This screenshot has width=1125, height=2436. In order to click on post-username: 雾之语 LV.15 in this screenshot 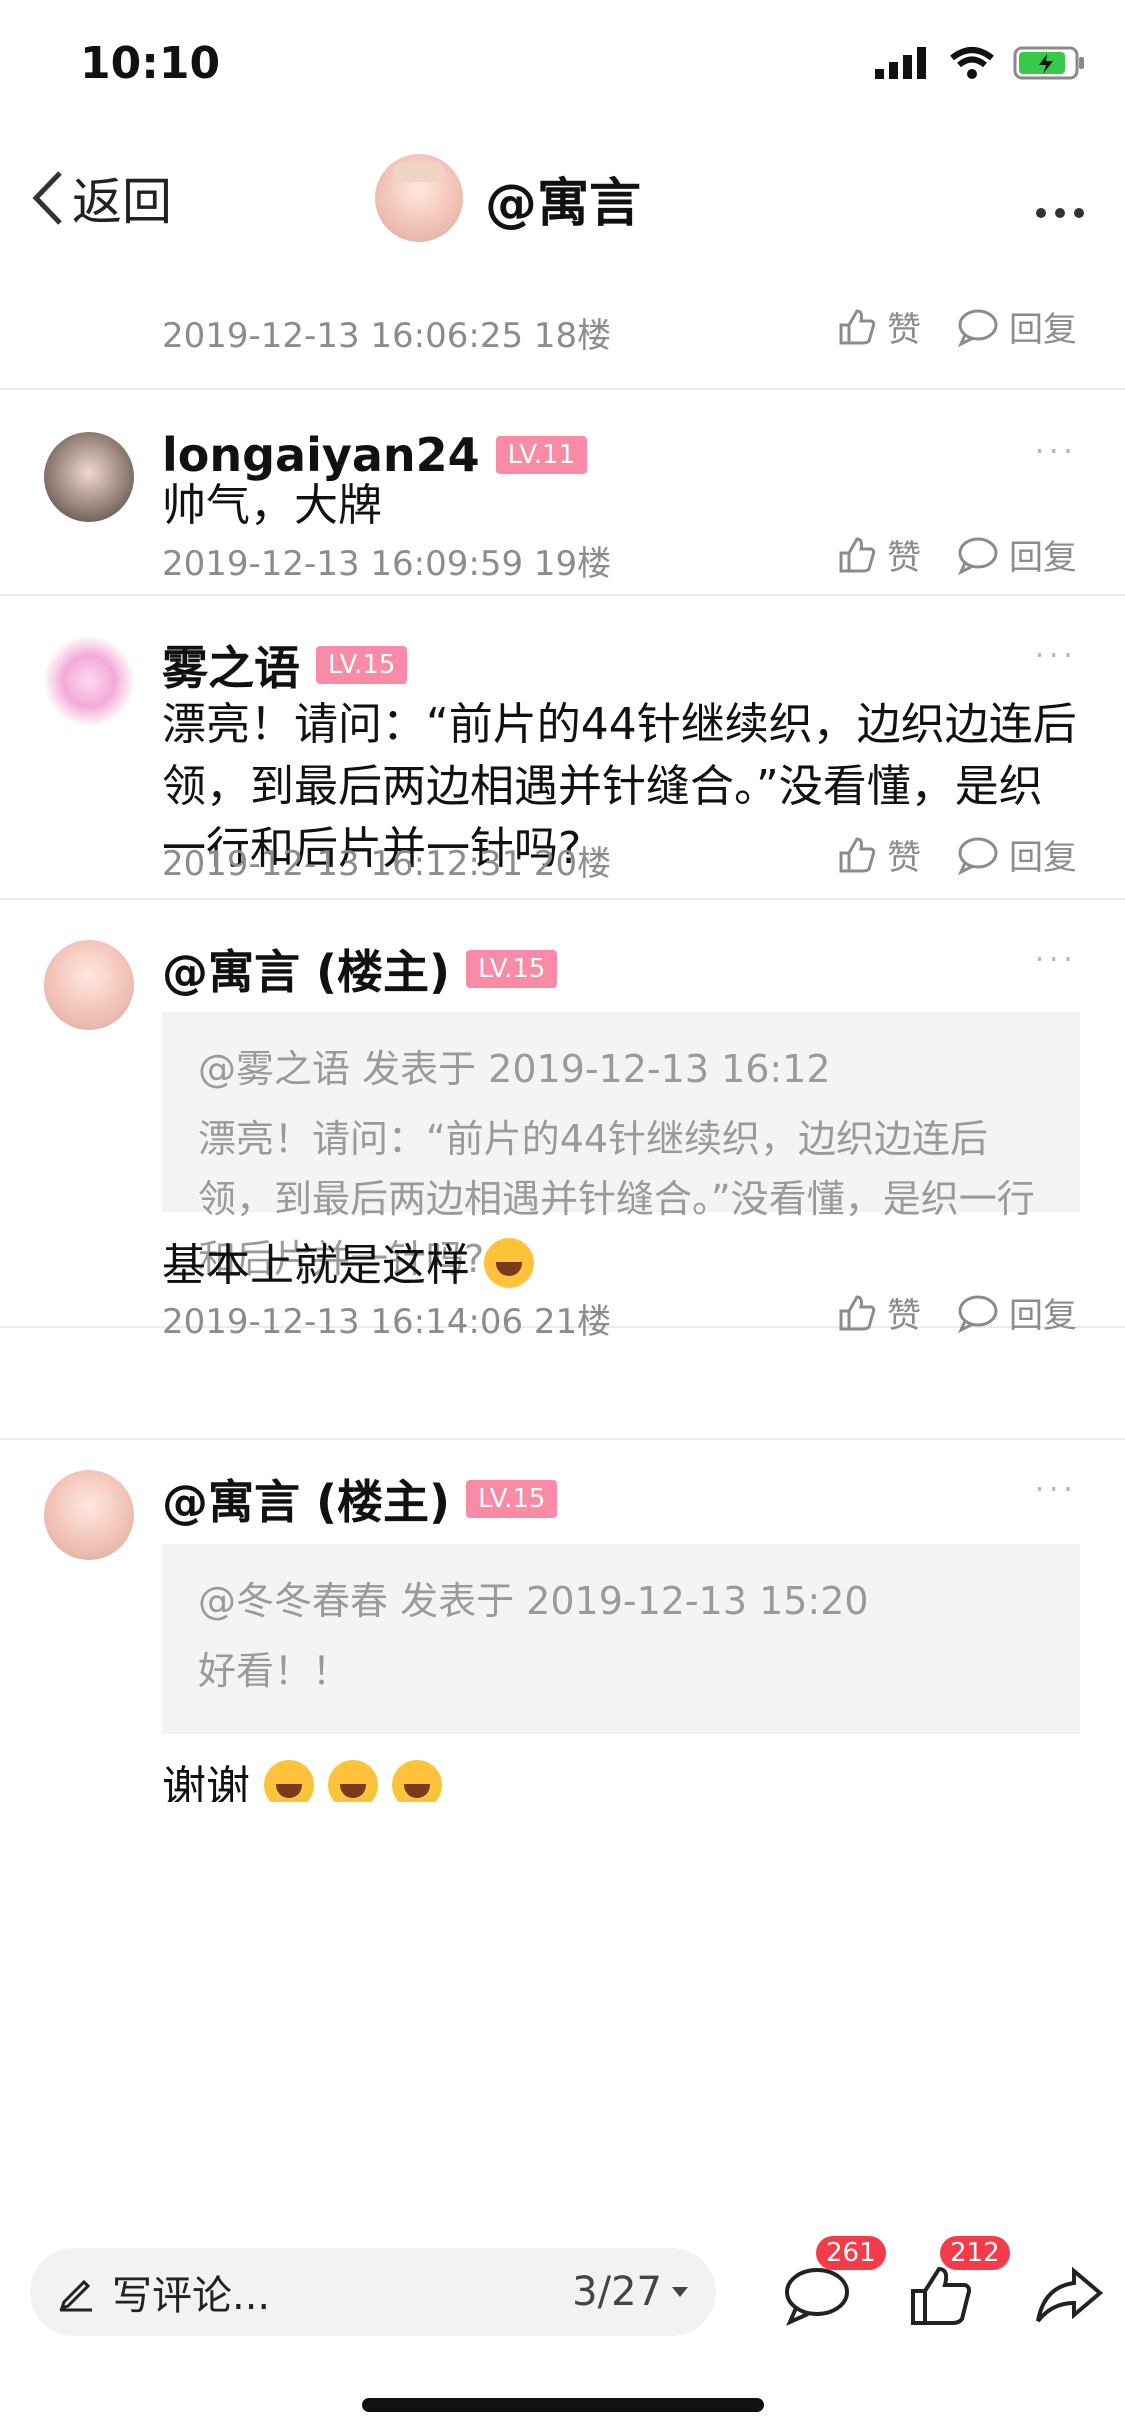, I will do `click(285, 665)`.